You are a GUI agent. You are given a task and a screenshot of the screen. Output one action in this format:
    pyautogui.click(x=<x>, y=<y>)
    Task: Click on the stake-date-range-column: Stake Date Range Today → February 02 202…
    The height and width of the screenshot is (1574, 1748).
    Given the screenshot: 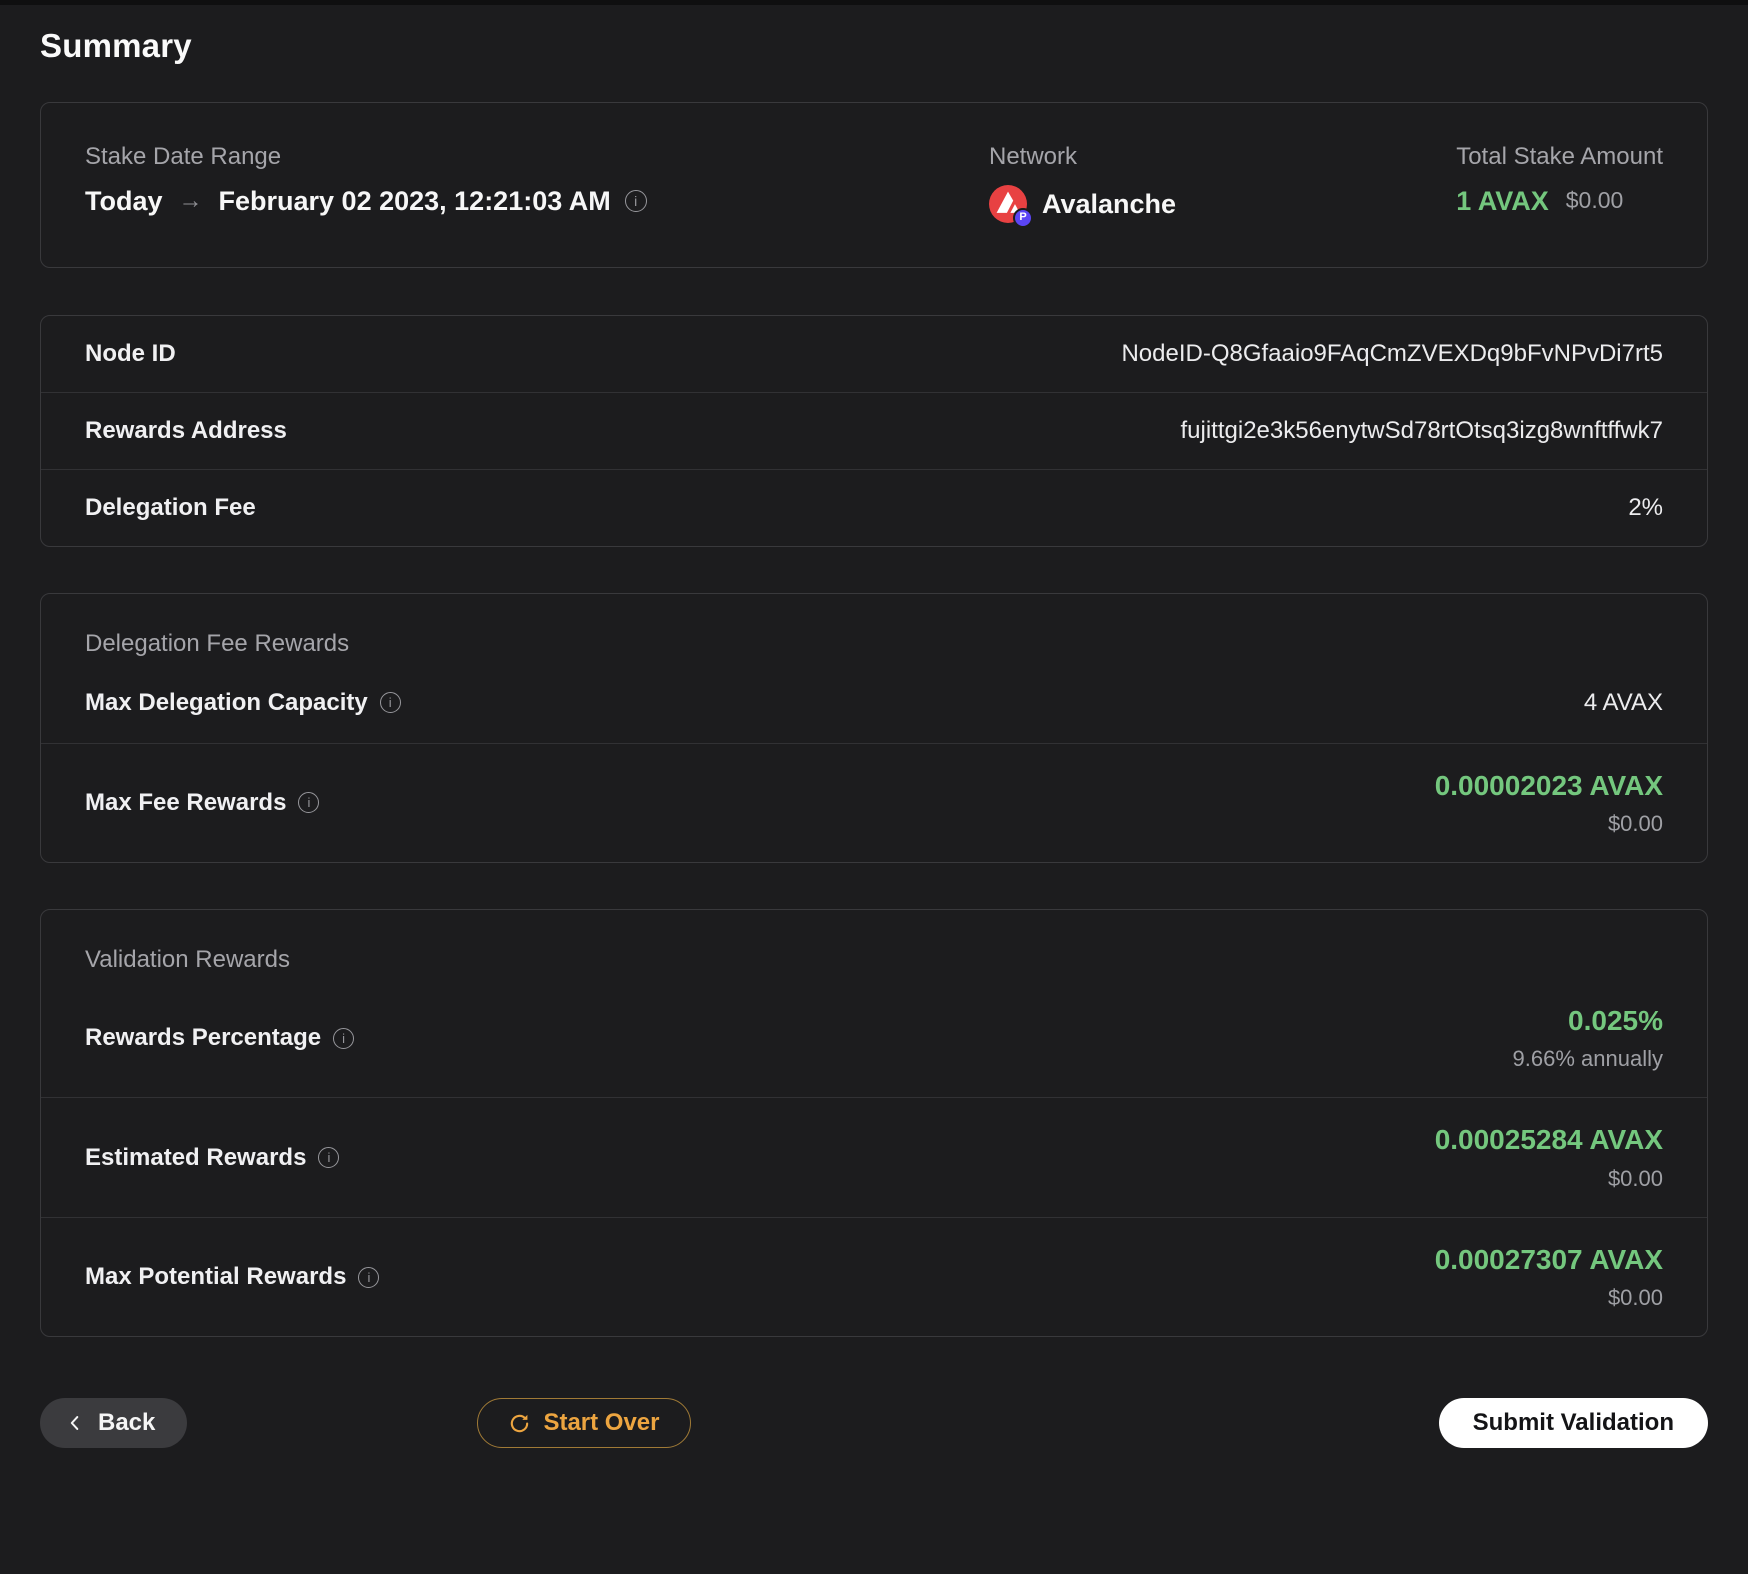 What is the action you would take?
    pyautogui.click(x=537, y=180)
    